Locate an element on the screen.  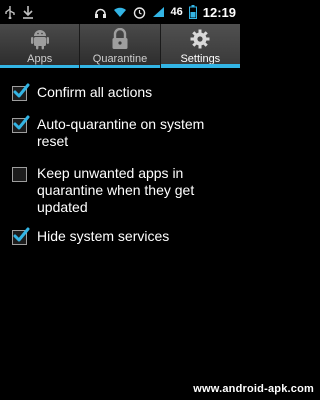
checkbox-hide-system-services is located at coordinates (21, 236).